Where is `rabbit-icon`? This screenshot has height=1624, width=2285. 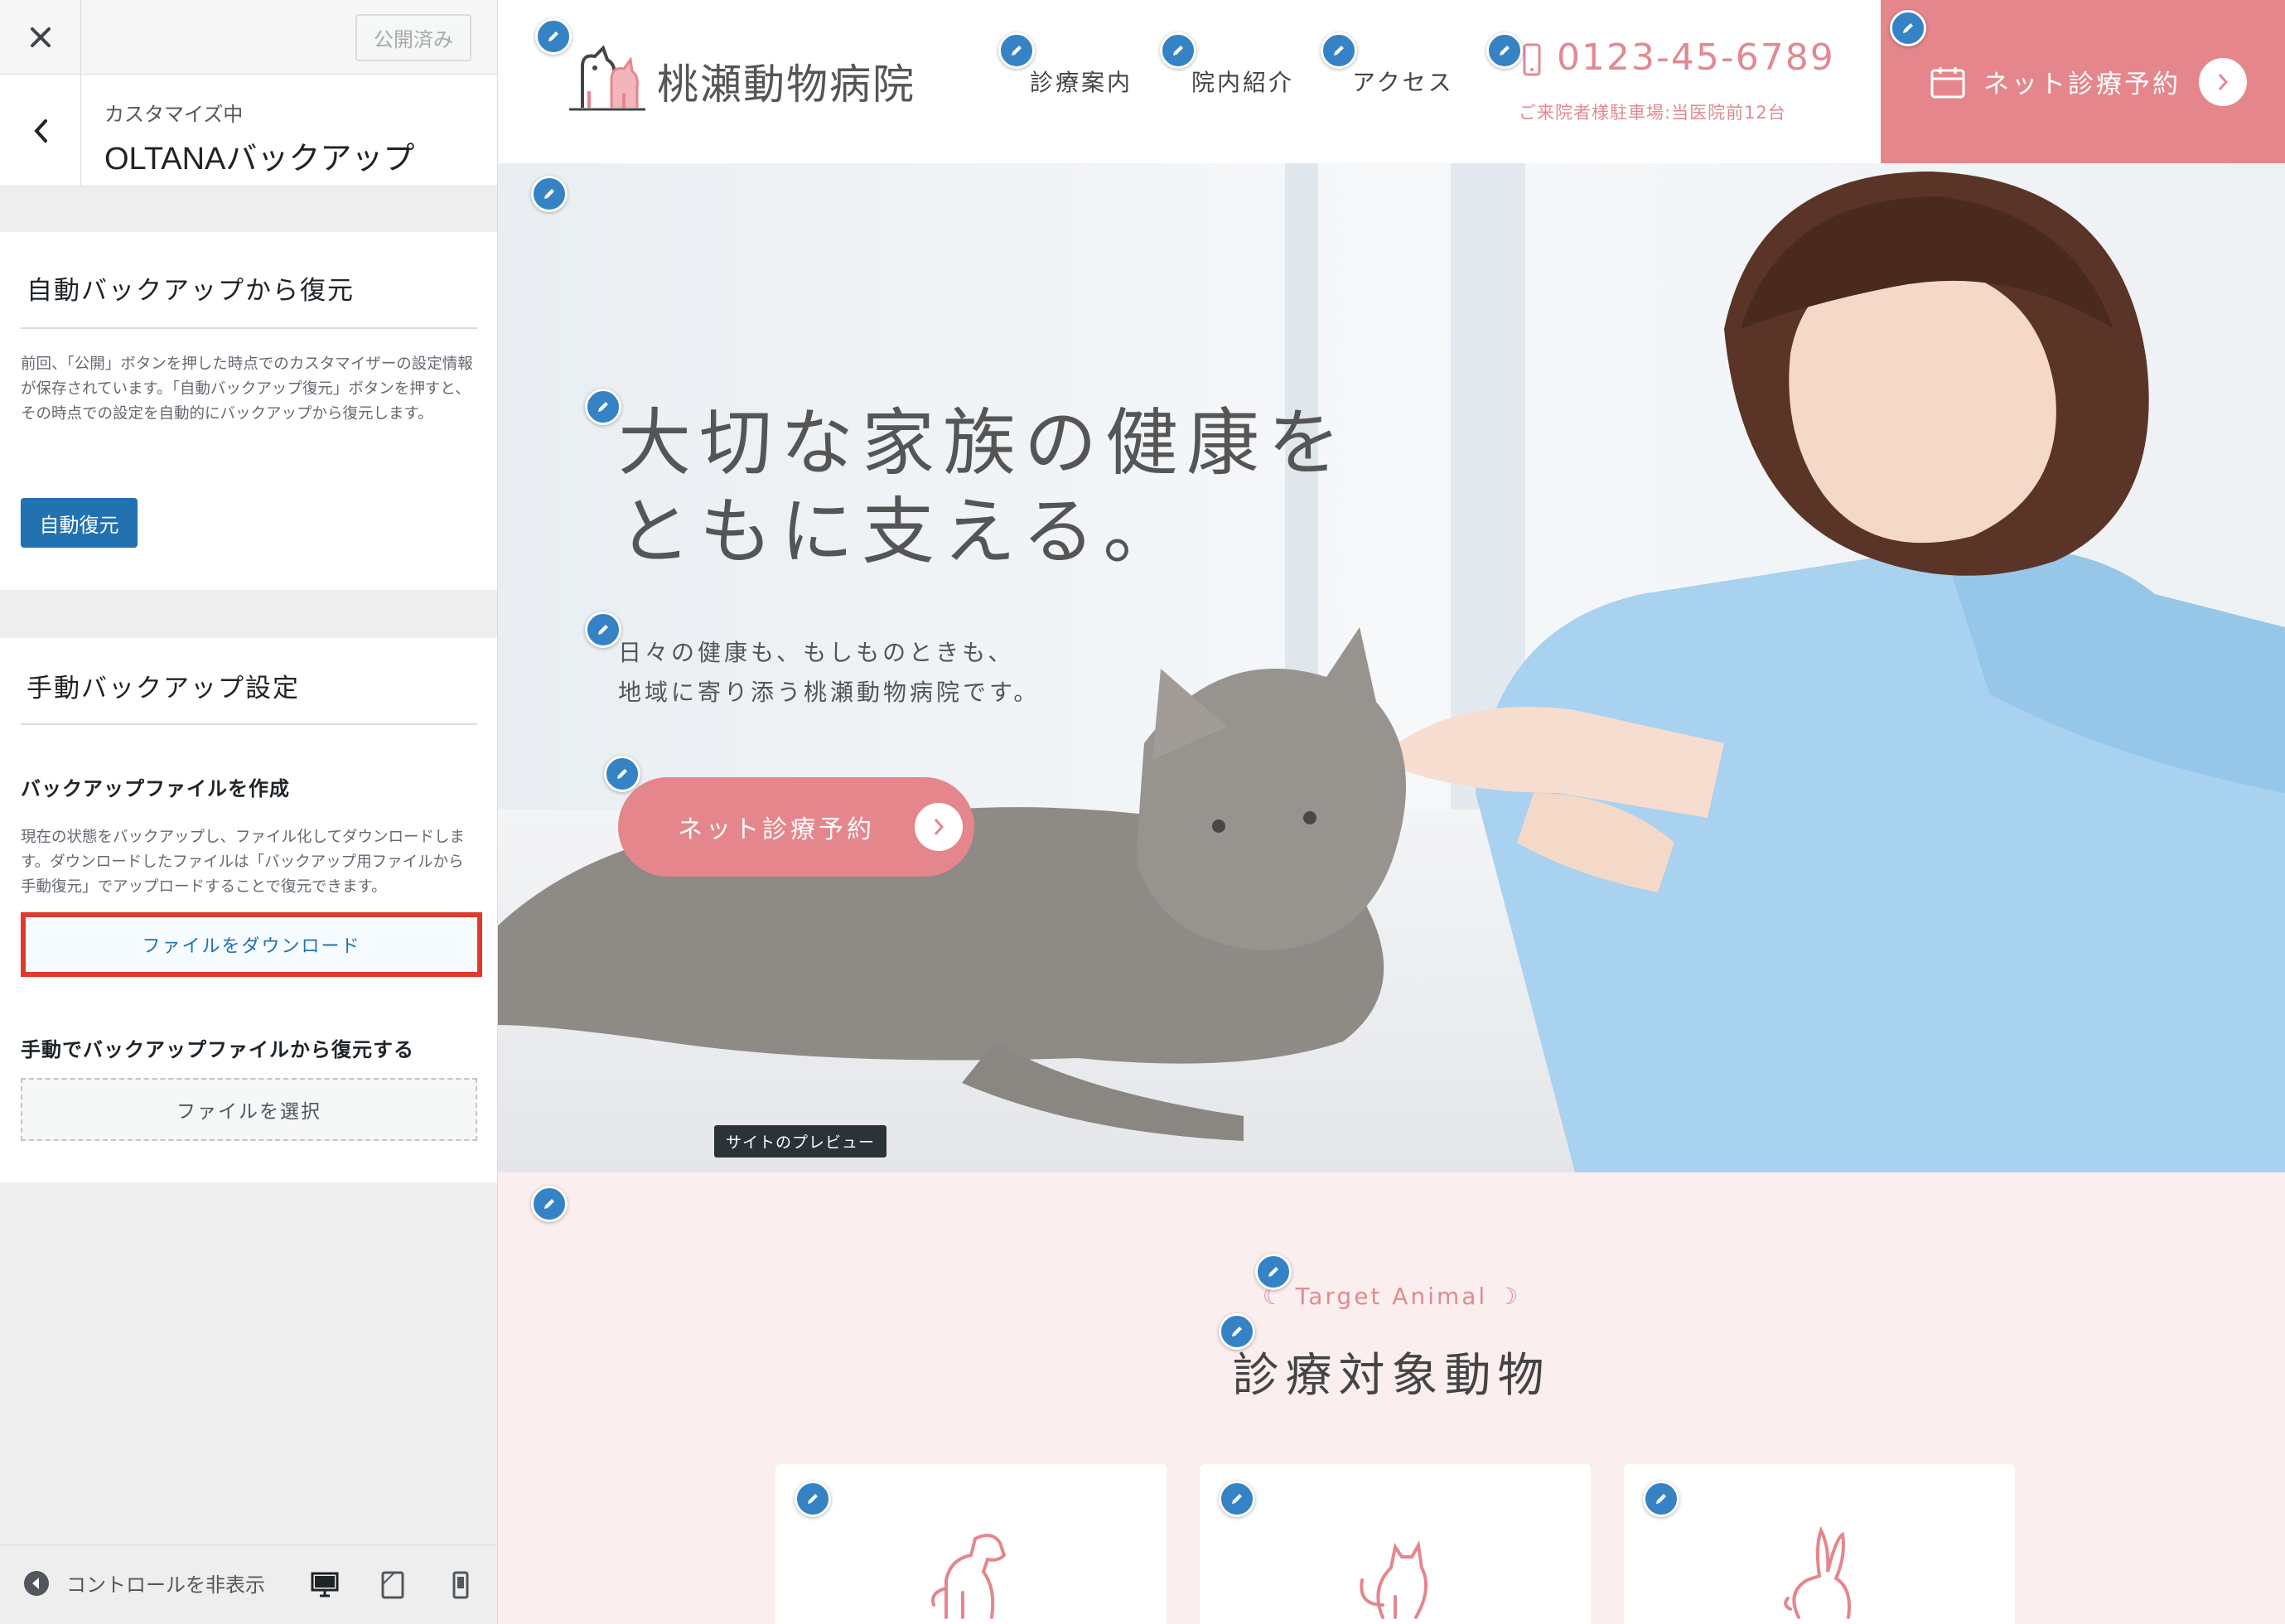
rabbit-icon is located at coordinates (1817, 1572).